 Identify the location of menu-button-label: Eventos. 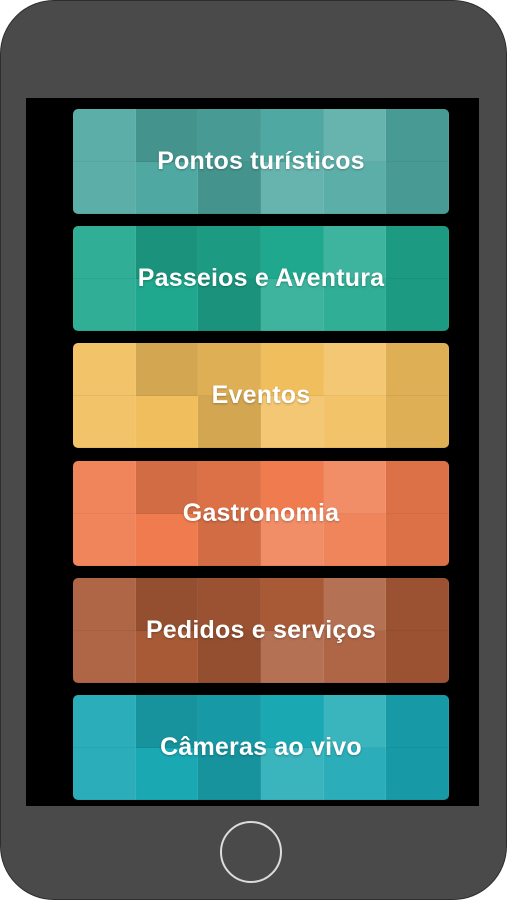
(261, 395).